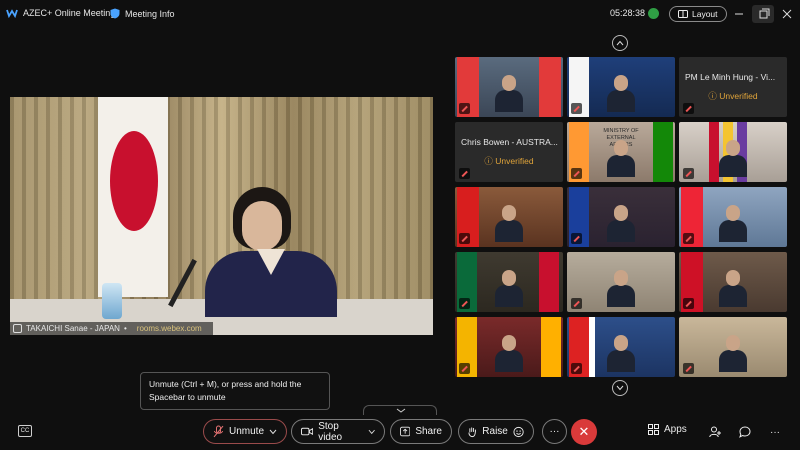 This screenshot has height=450, width=800. What do you see at coordinates (218, 431) in the screenshot?
I see `mic-muted-icon` at bounding box center [218, 431].